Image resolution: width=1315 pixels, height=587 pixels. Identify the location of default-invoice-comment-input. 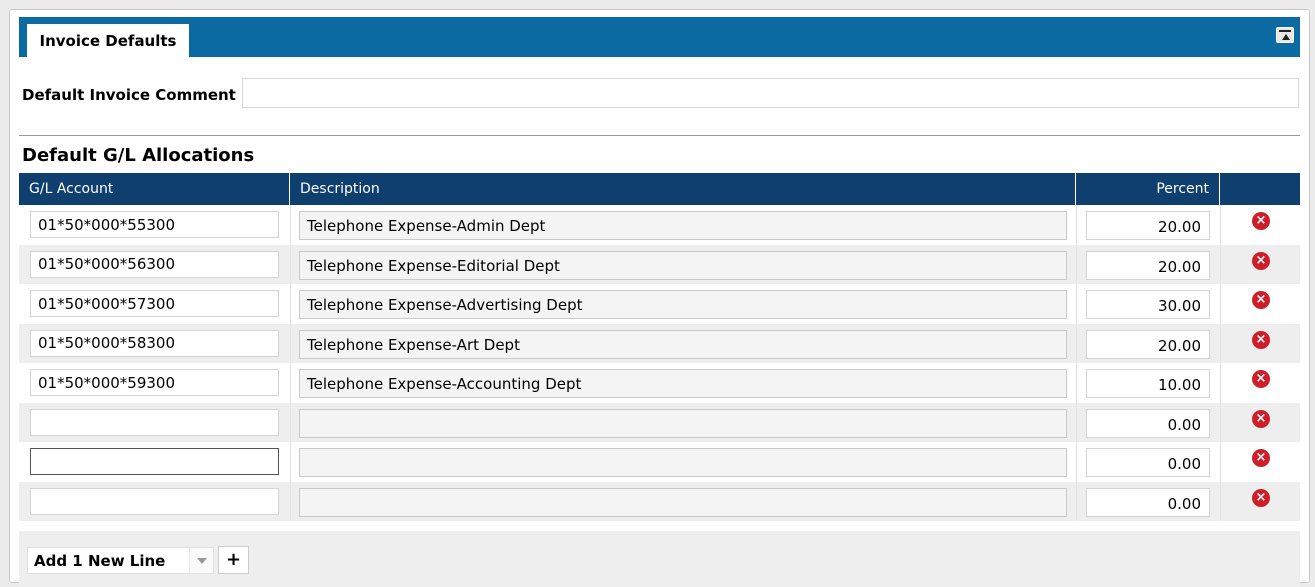
(770, 93).